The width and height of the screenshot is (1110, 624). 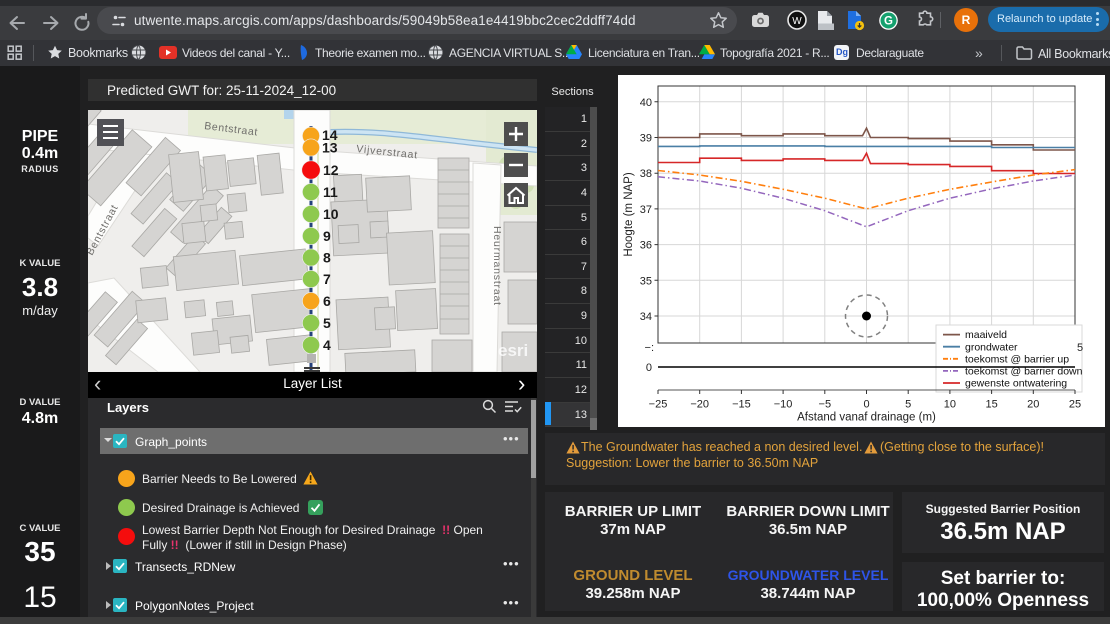 What do you see at coordinates (327, 345) in the screenshot?
I see `svg-text: 4` at bounding box center [327, 345].